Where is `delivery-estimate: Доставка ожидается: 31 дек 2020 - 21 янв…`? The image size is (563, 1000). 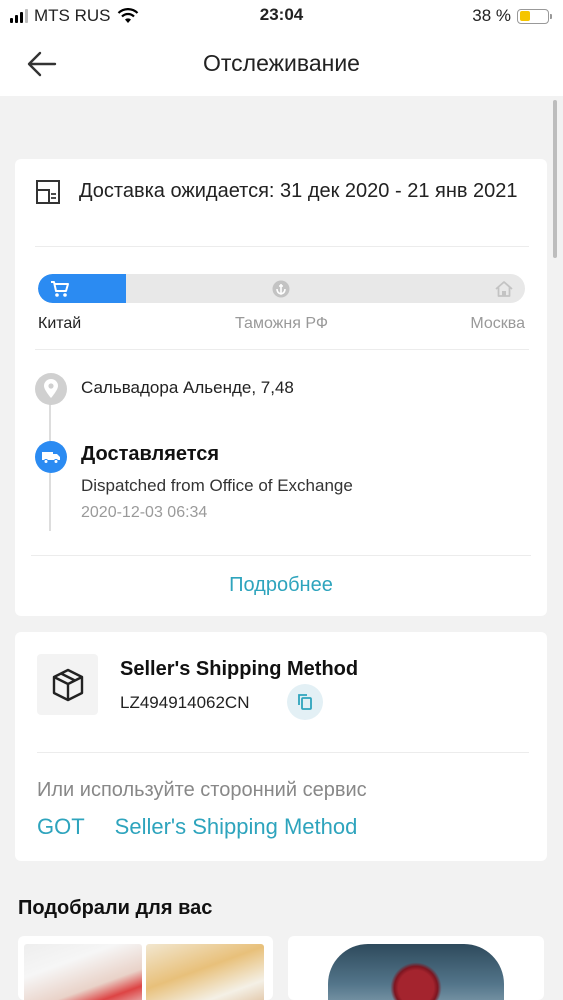 delivery-estimate: Доставка ожидается: 31 дек 2020 - 21 янв… is located at coordinates (279, 191).